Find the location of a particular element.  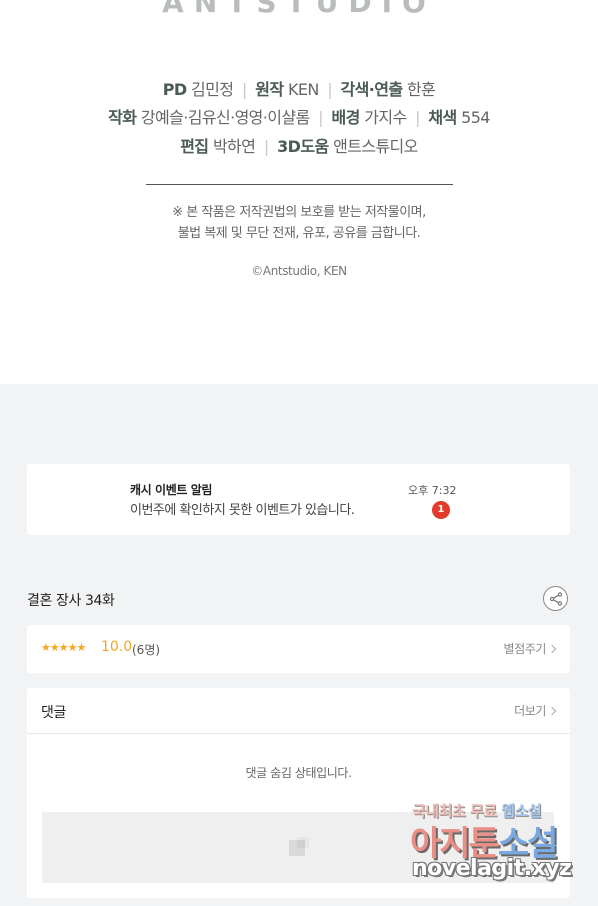

credit-name: 김민정 is located at coordinates (212, 89).